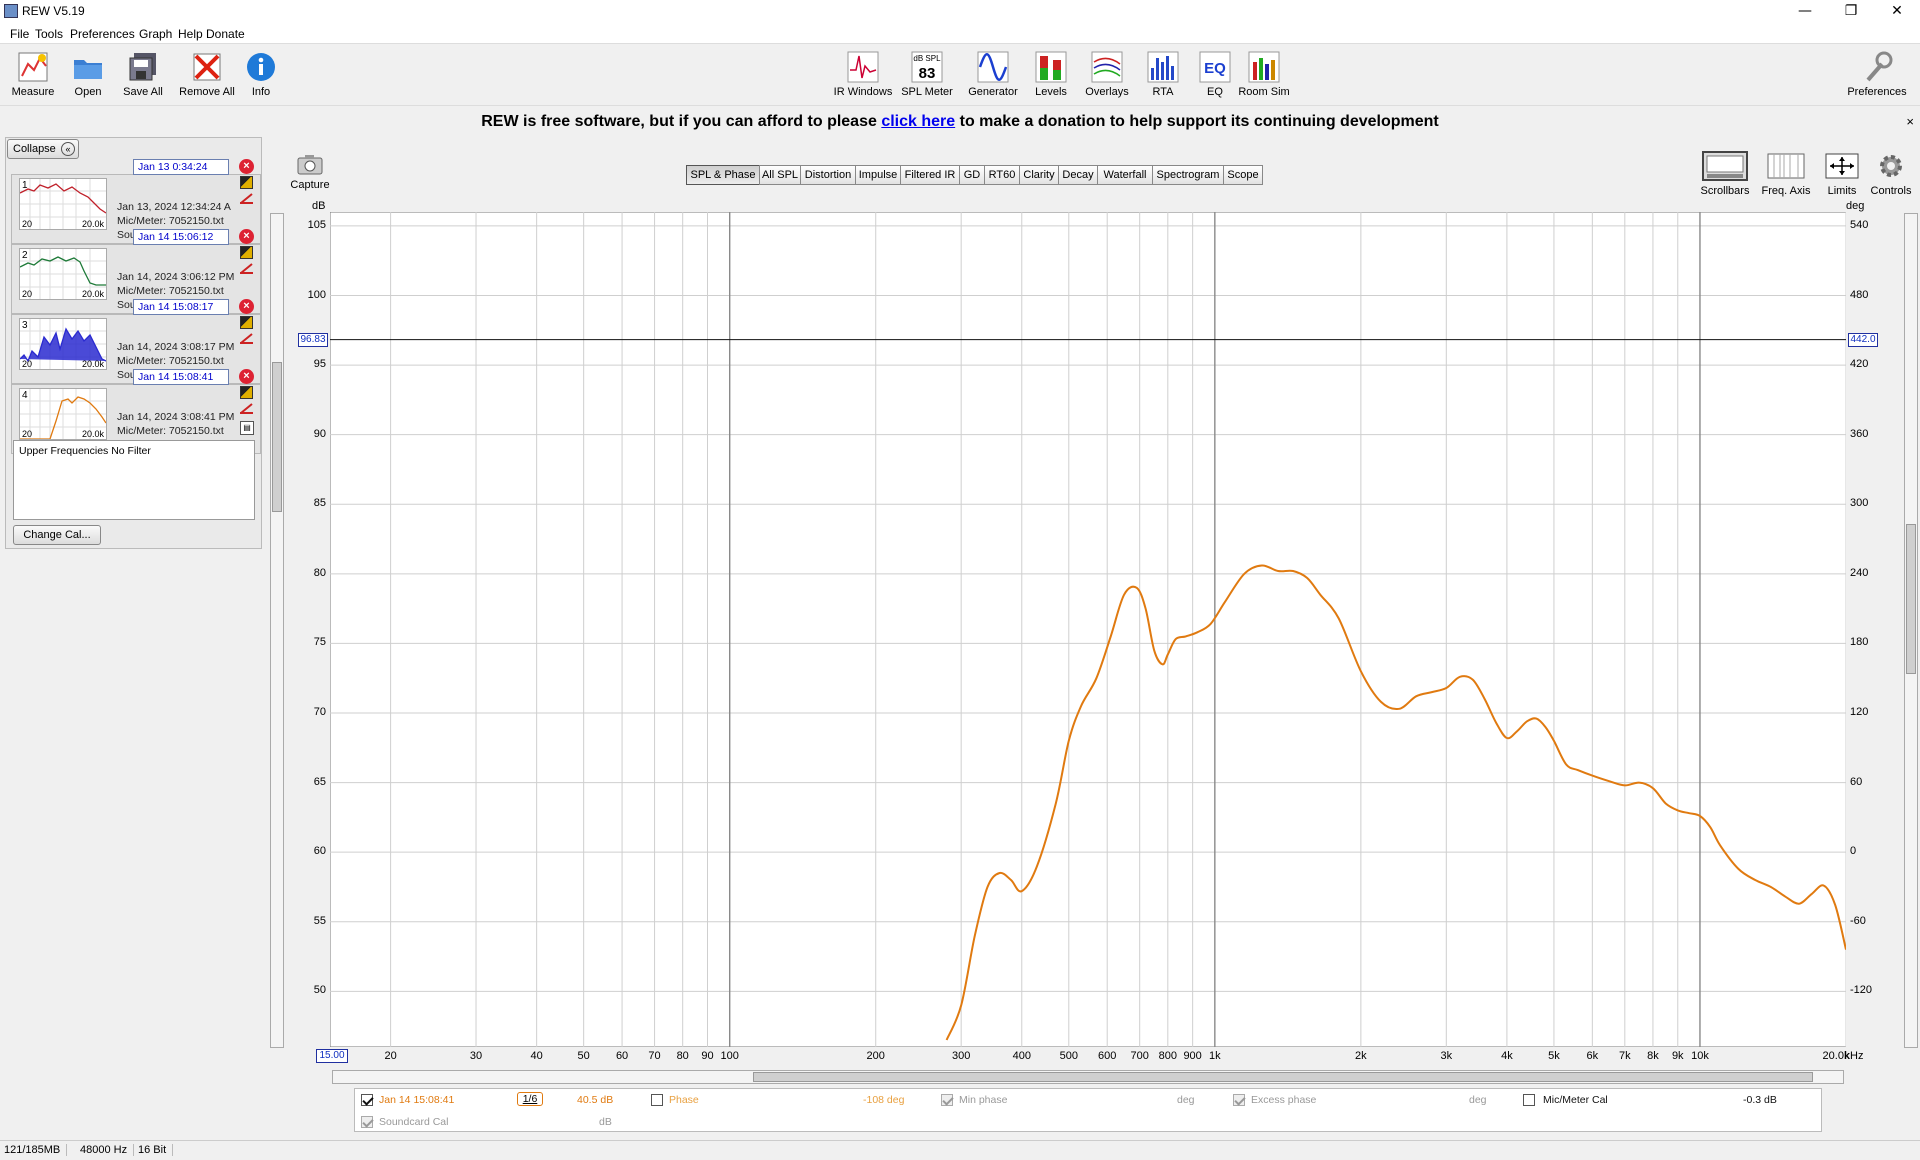 The image size is (1920, 1160). Describe the element at coordinates (1125, 175) in the screenshot. I see `tab-waterfall: Waterfall` at that location.